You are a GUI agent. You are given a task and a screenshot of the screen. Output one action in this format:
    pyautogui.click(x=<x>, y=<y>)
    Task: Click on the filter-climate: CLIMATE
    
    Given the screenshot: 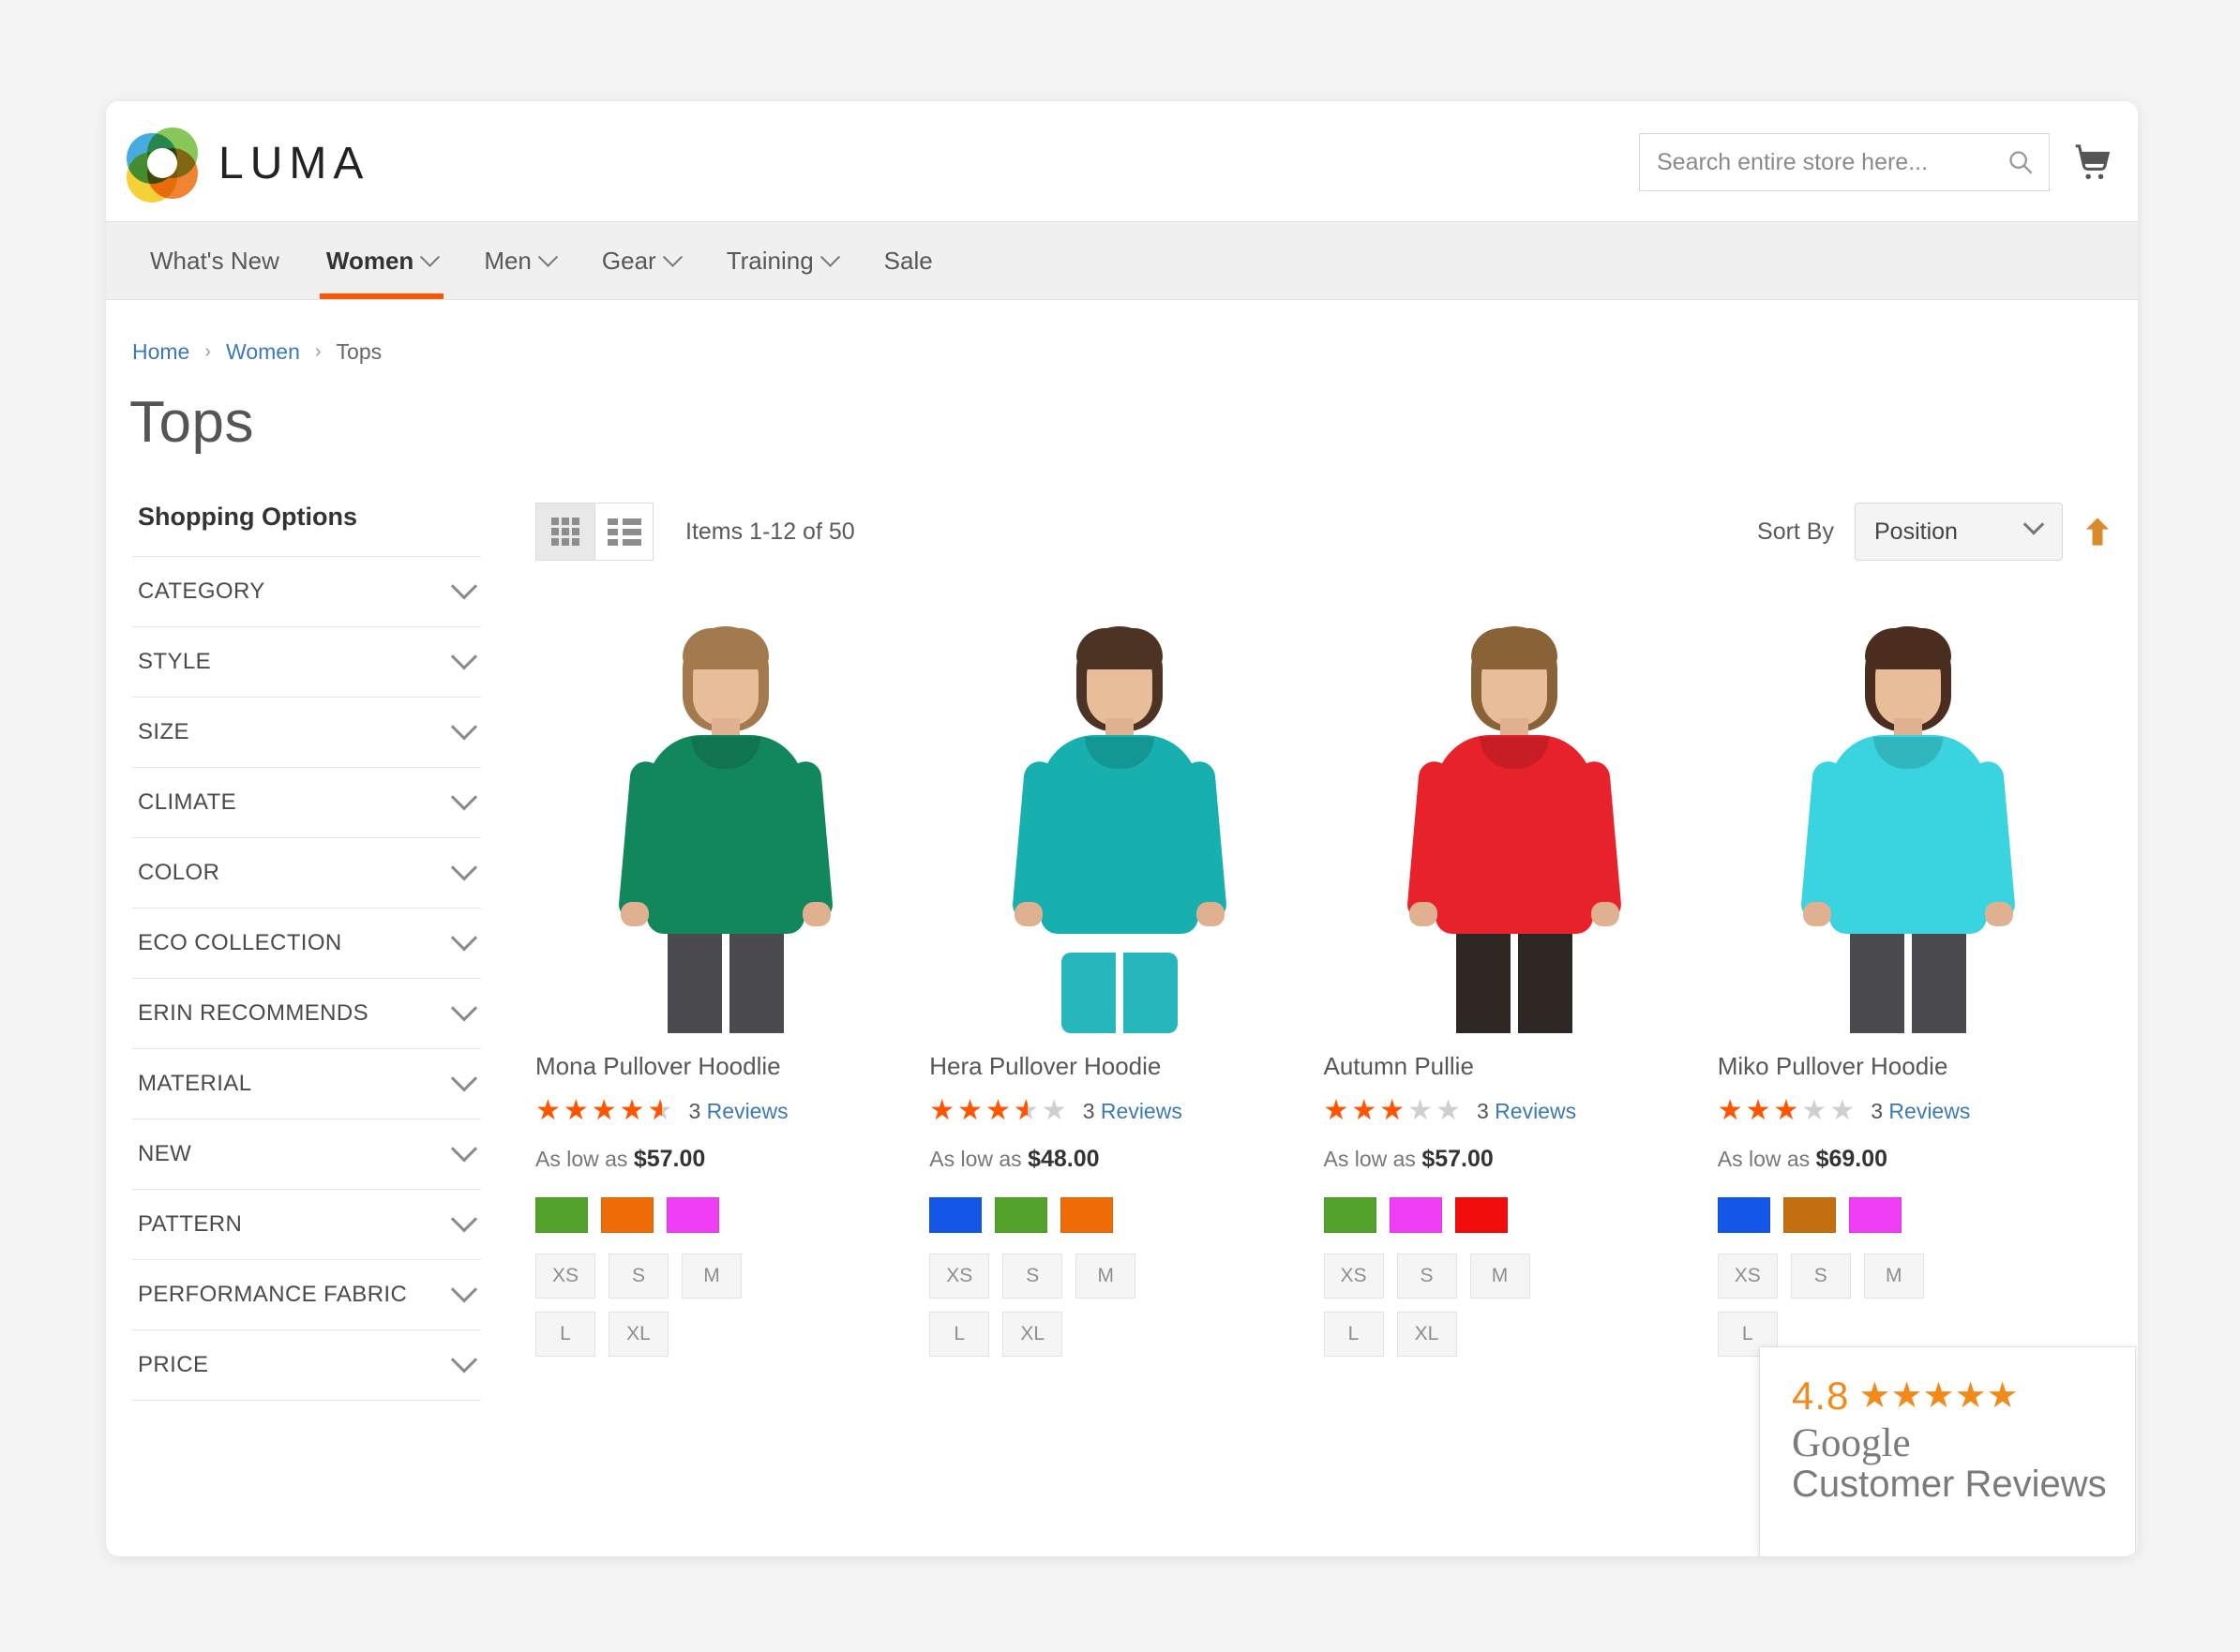 What is the action you would take?
    pyautogui.click(x=306, y=802)
    